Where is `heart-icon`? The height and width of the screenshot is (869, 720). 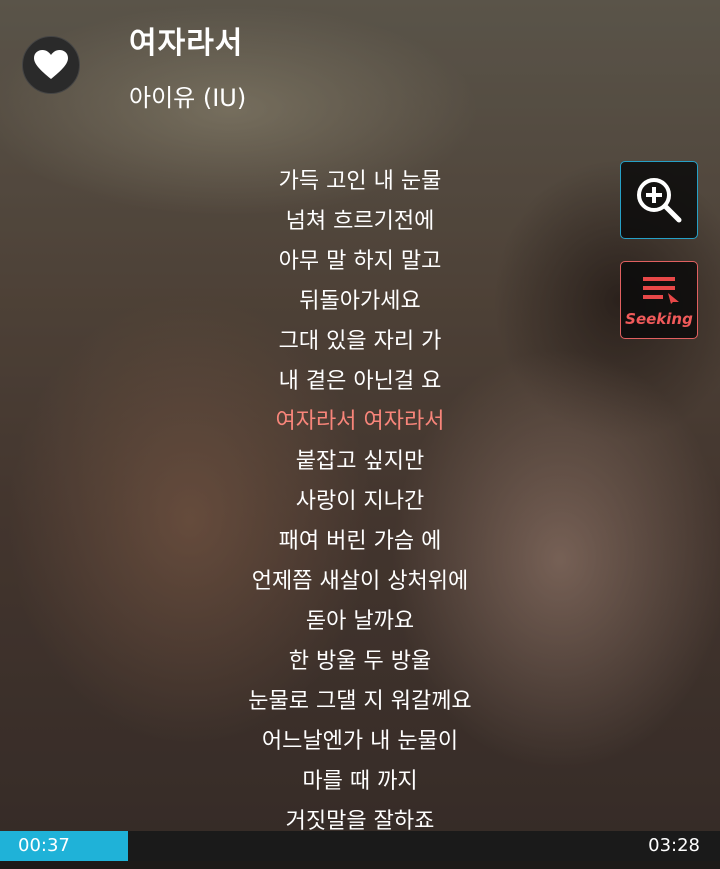
heart-icon is located at coordinates (51, 64).